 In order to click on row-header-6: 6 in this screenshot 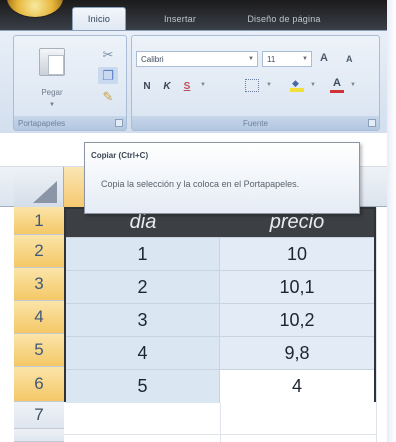, I will do `click(39, 384)`.